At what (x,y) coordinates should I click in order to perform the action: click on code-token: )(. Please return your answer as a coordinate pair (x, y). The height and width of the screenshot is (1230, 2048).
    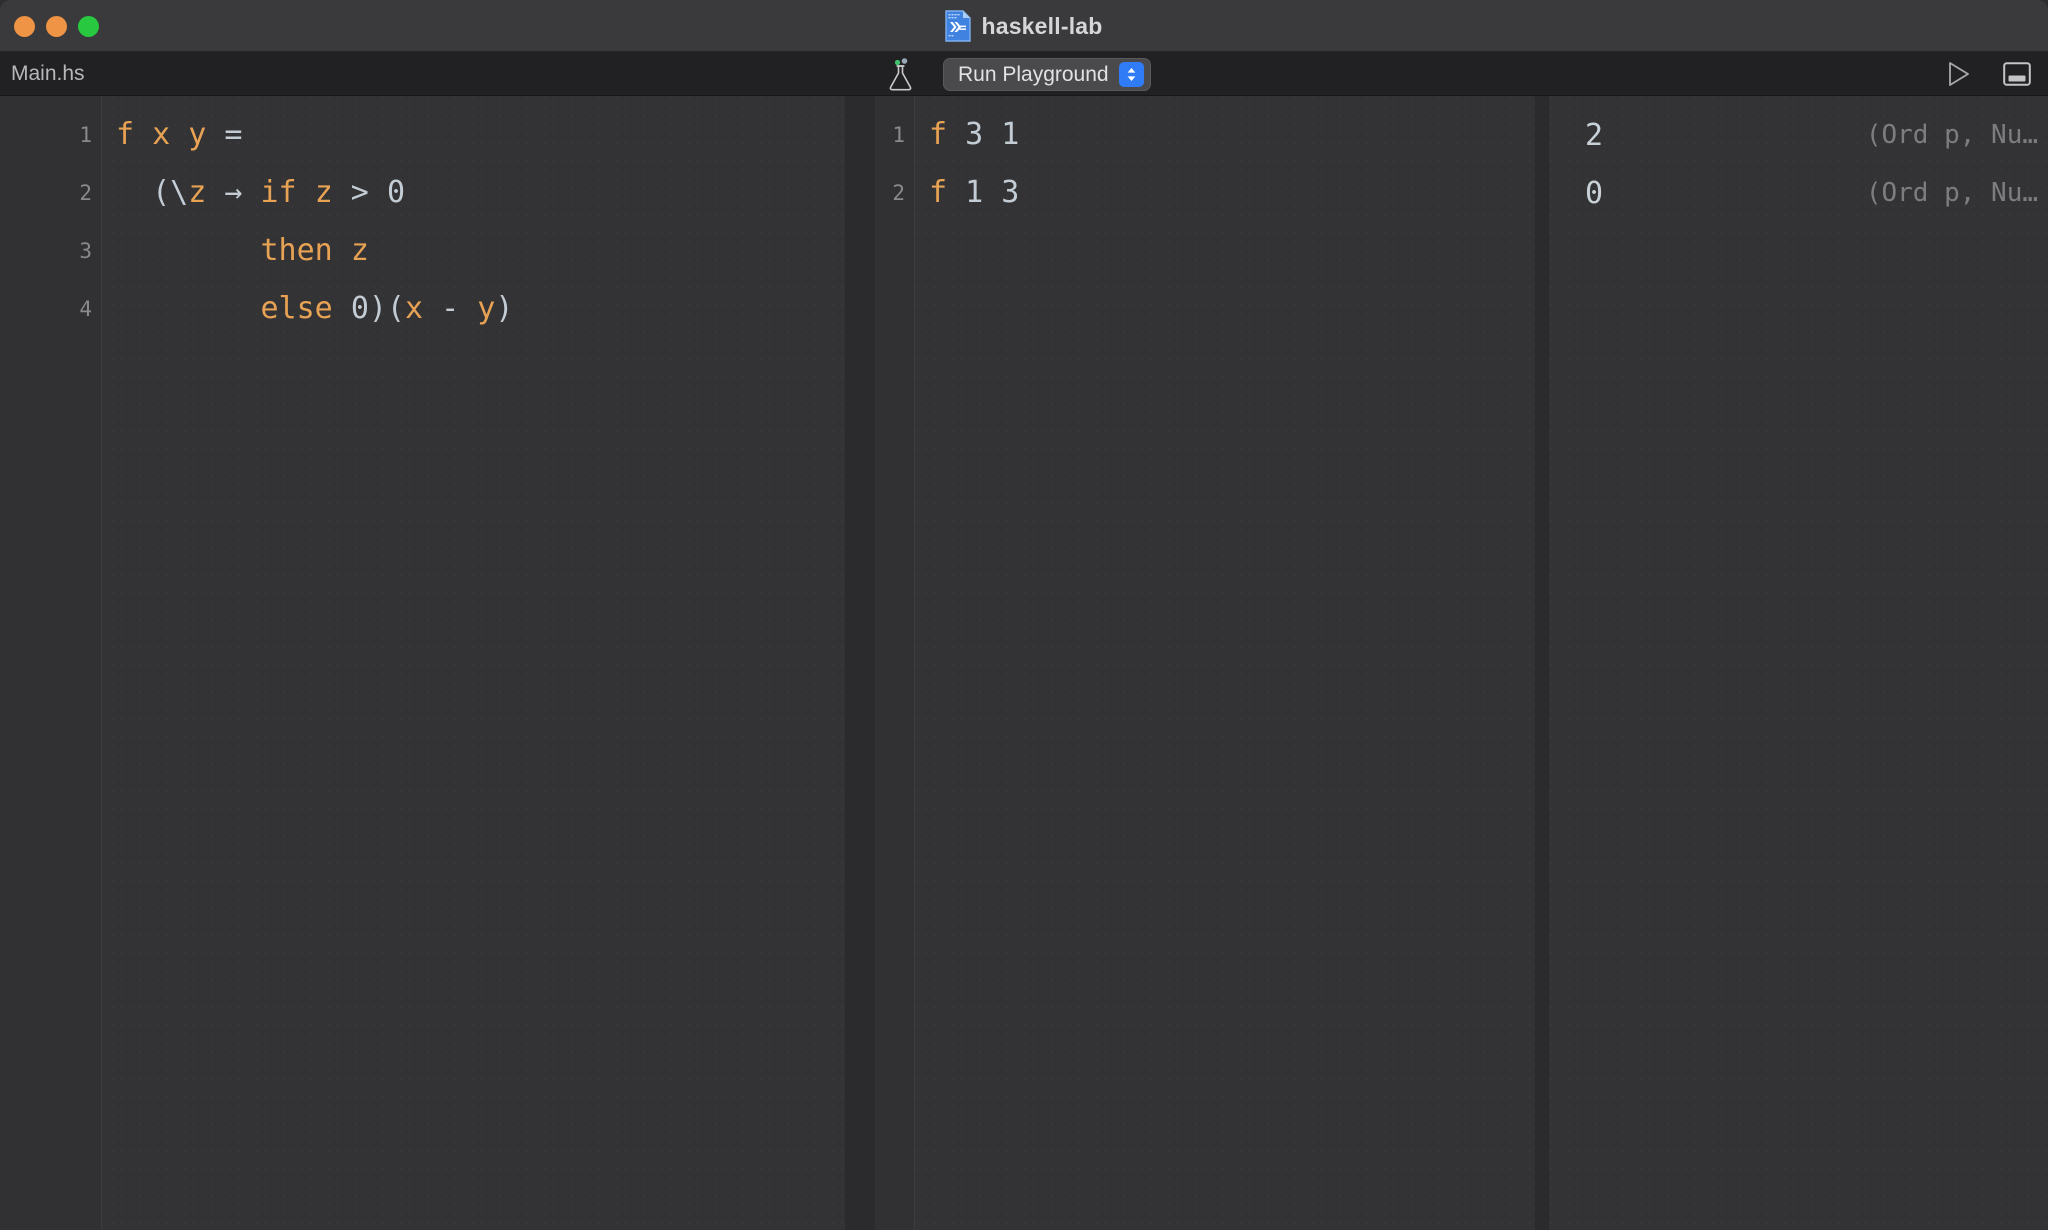
    Looking at the image, I should click on (386, 308).